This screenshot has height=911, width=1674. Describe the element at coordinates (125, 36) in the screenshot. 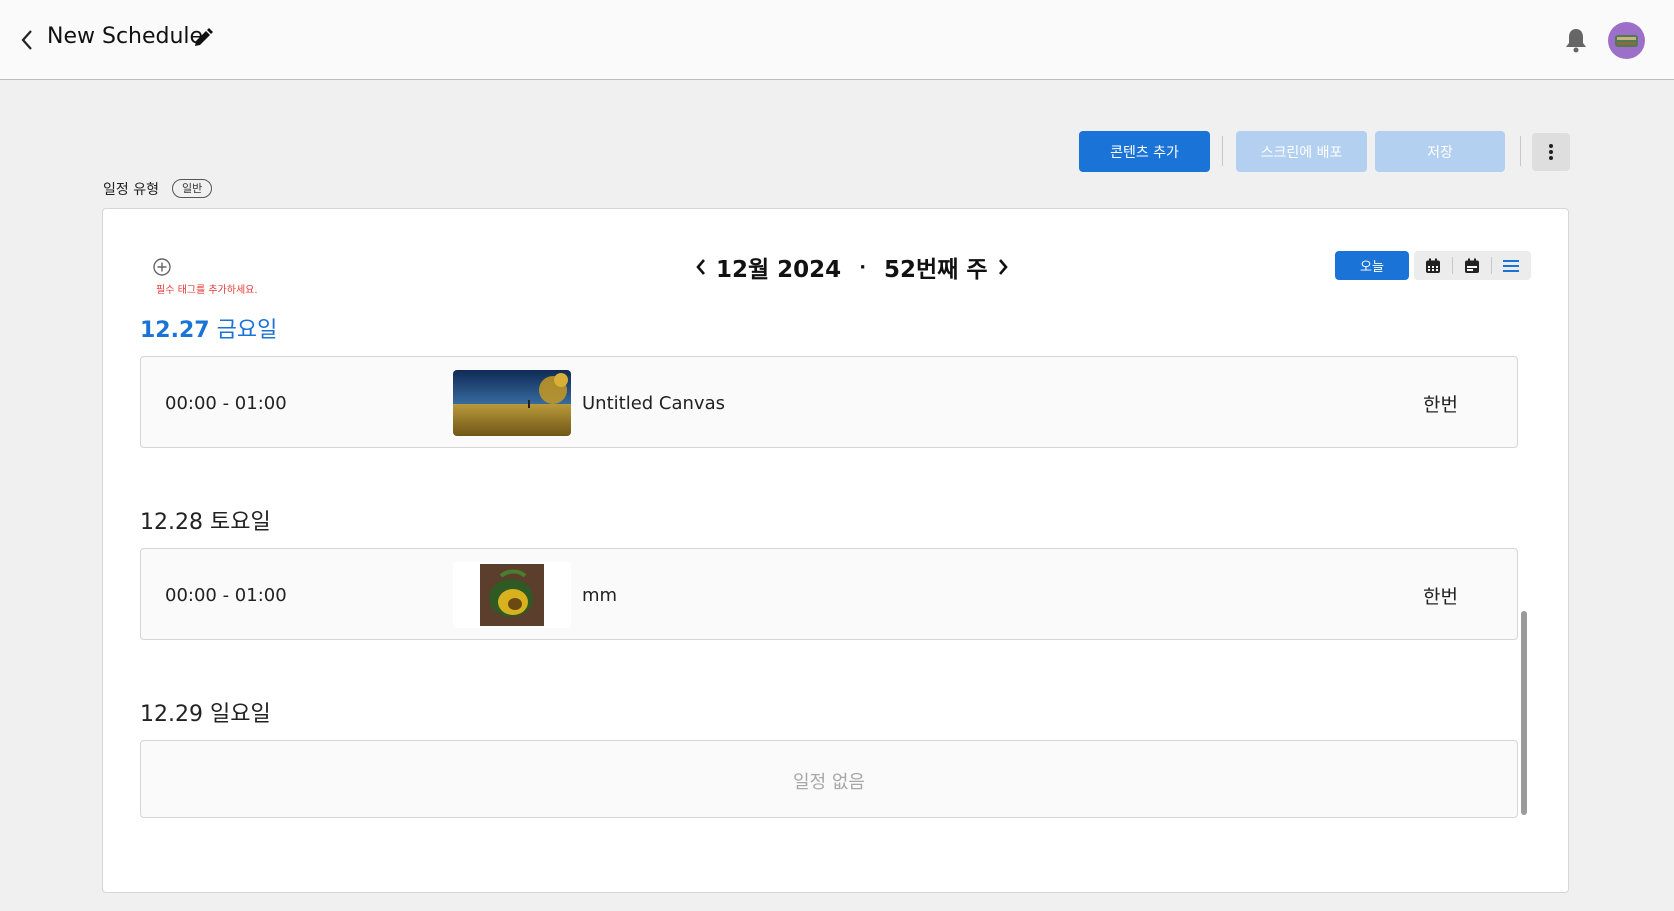

I see `page-title: New Schedule` at that location.